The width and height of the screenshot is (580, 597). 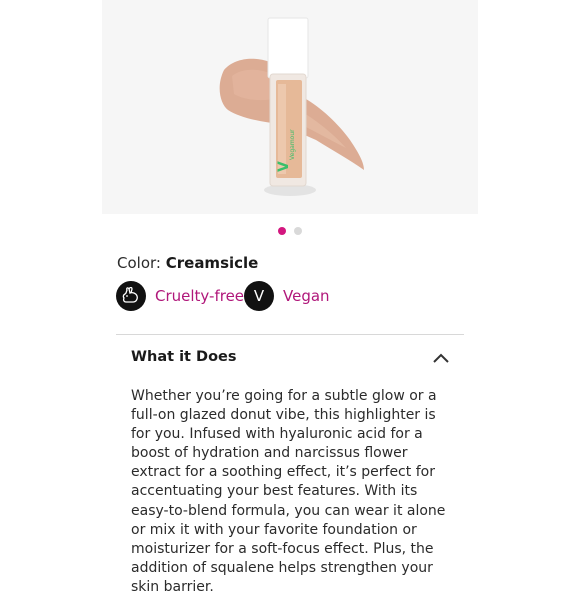 I want to click on brand-logo-text: V, so click(x=284, y=166).